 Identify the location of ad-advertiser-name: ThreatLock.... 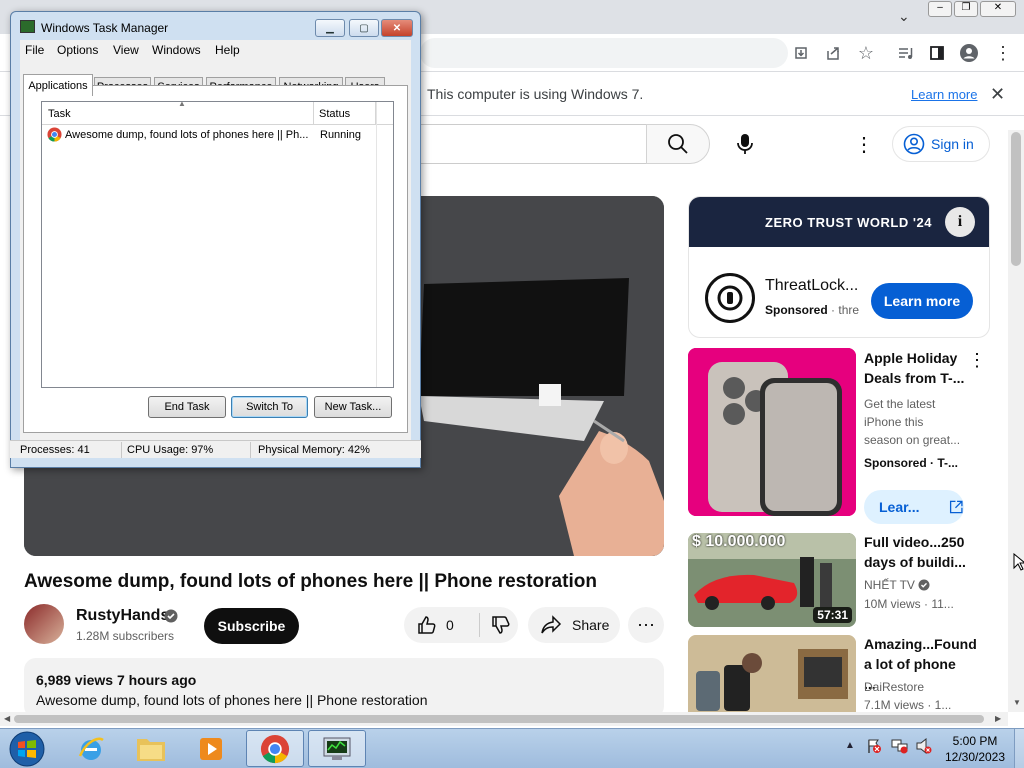
(812, 285).